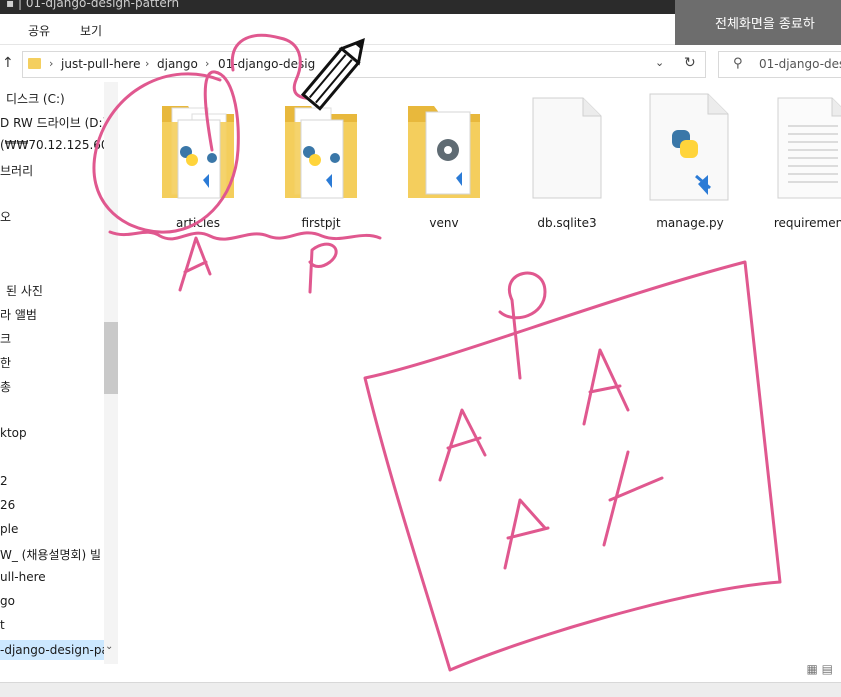 The height and width of the screenshot is (697, 841). I want to click on status-bar, so click(420, 689).